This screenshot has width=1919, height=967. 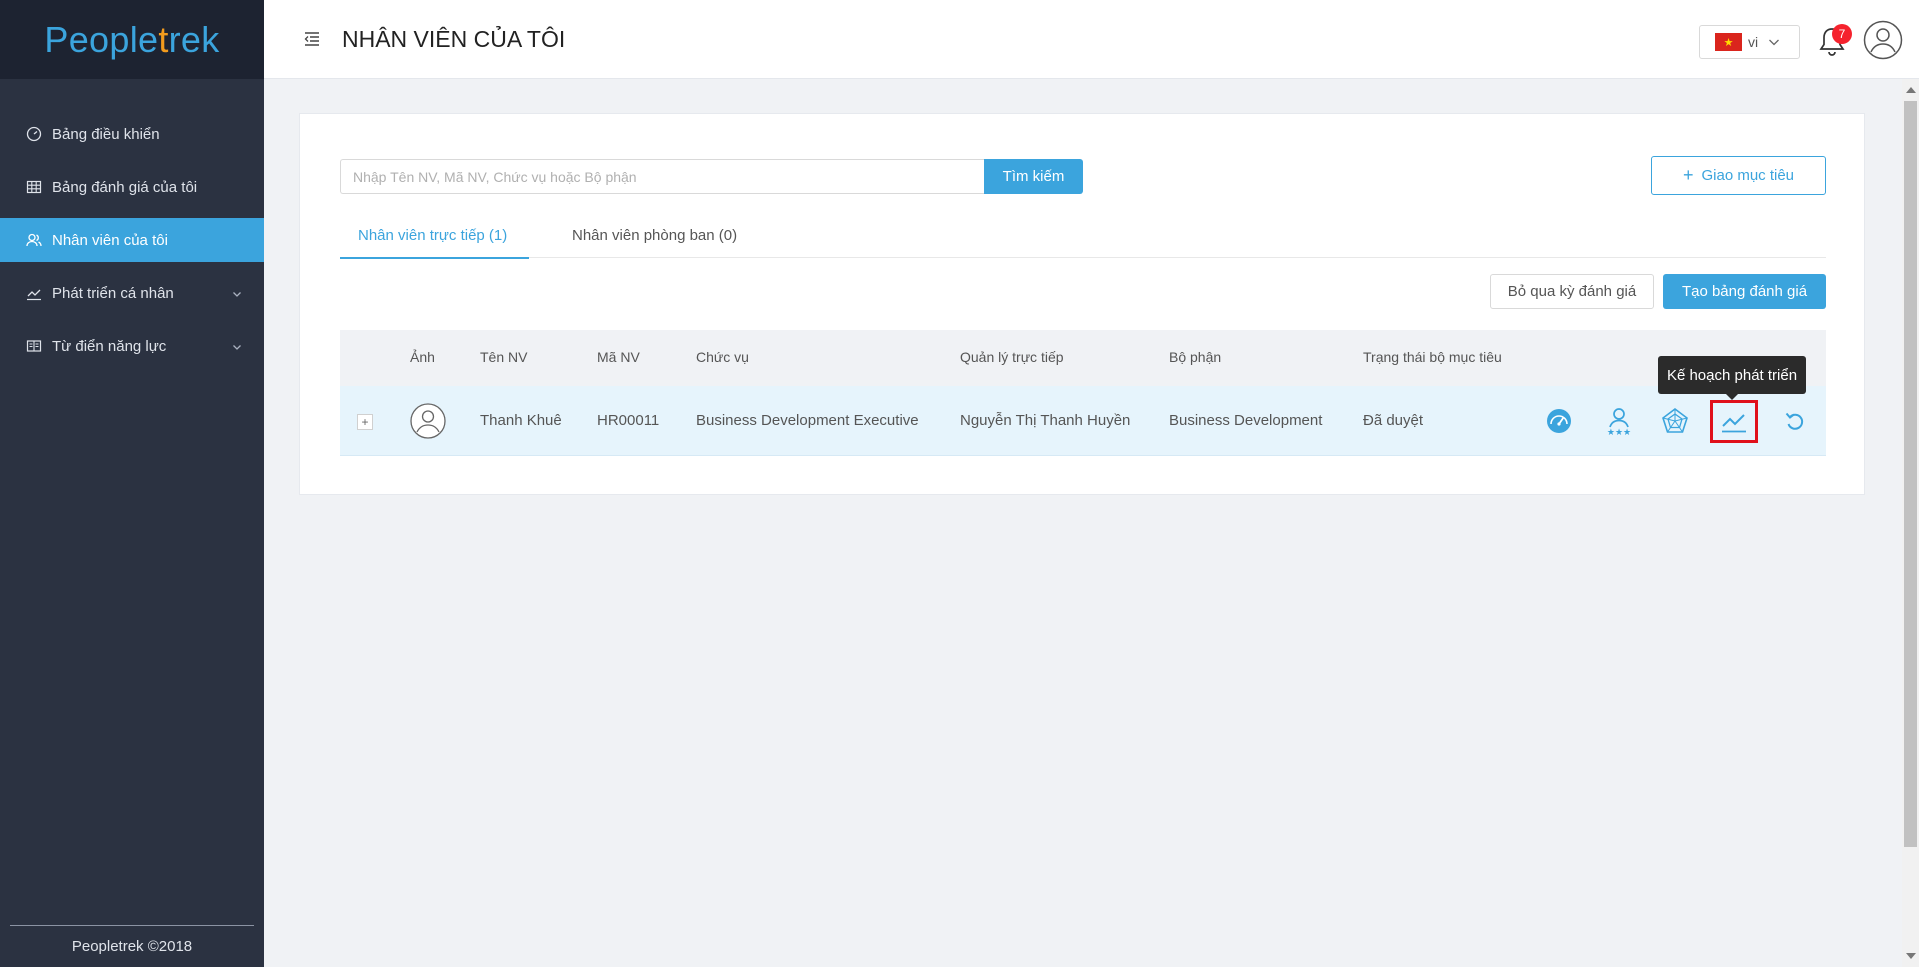 What do you see at coordinates (1012, 357) in the screenshot?
I see `column-header-manager: Quản lý trực tiếp` at bounding box center [1012, 357].